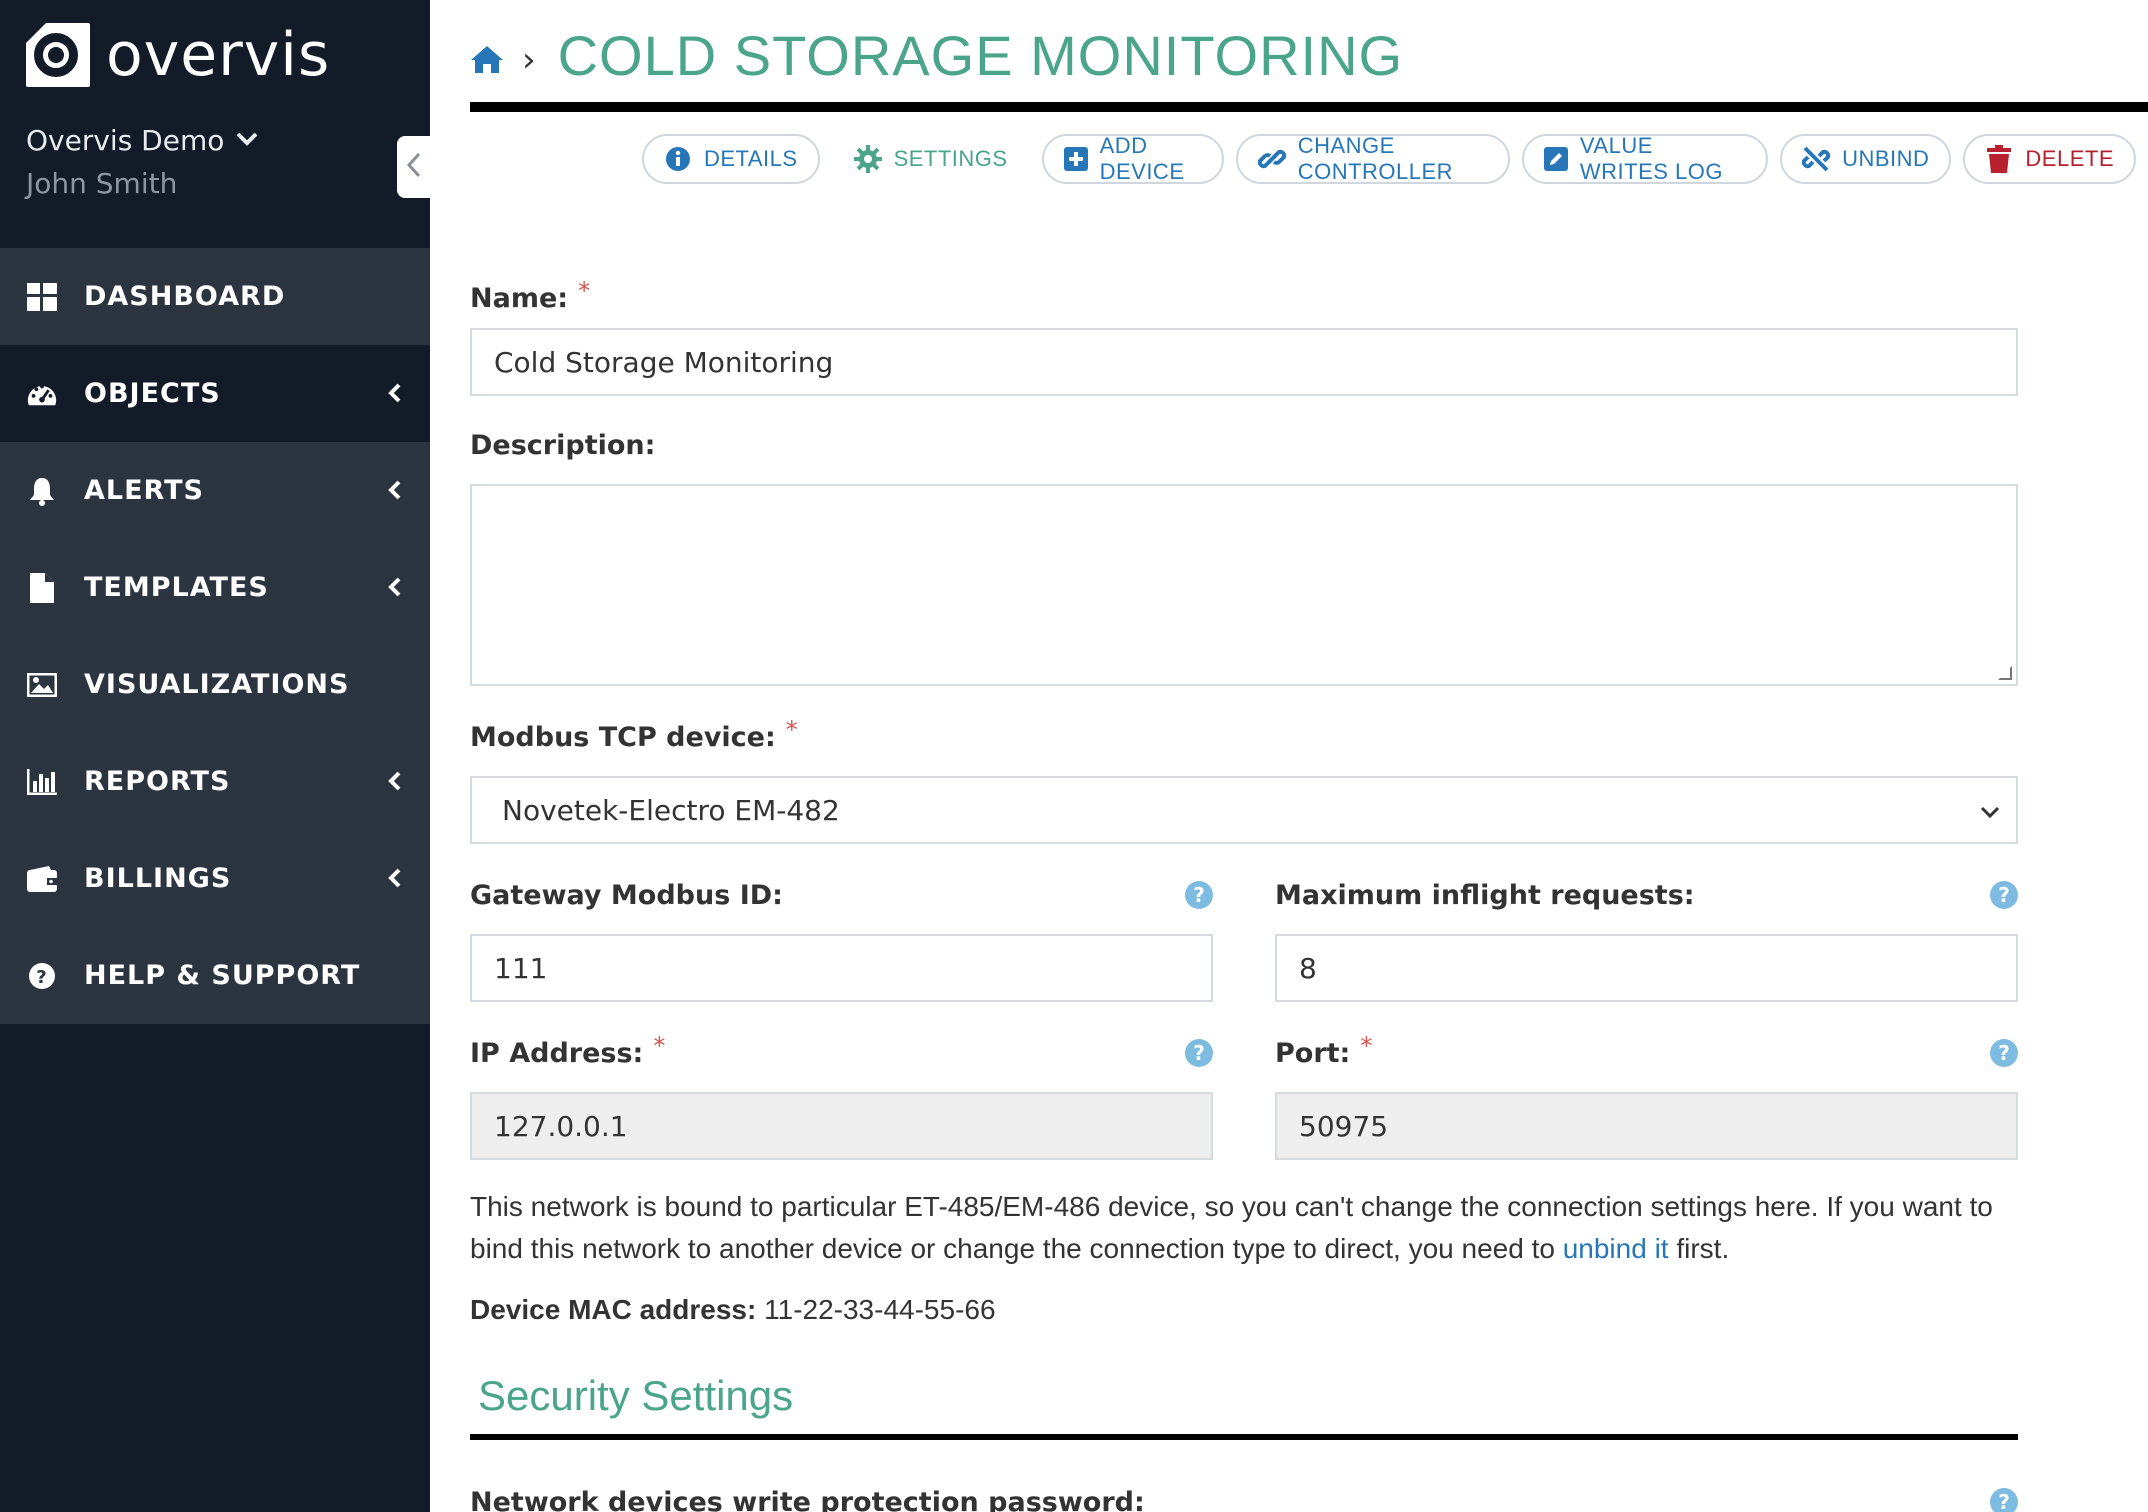 Image resolution: width=2148 pixels, height=1512 pixels. What do you see at coordinates (2005, 673) in the screenshot?
I see `resize-handle` at bounding box center [2005, 673].